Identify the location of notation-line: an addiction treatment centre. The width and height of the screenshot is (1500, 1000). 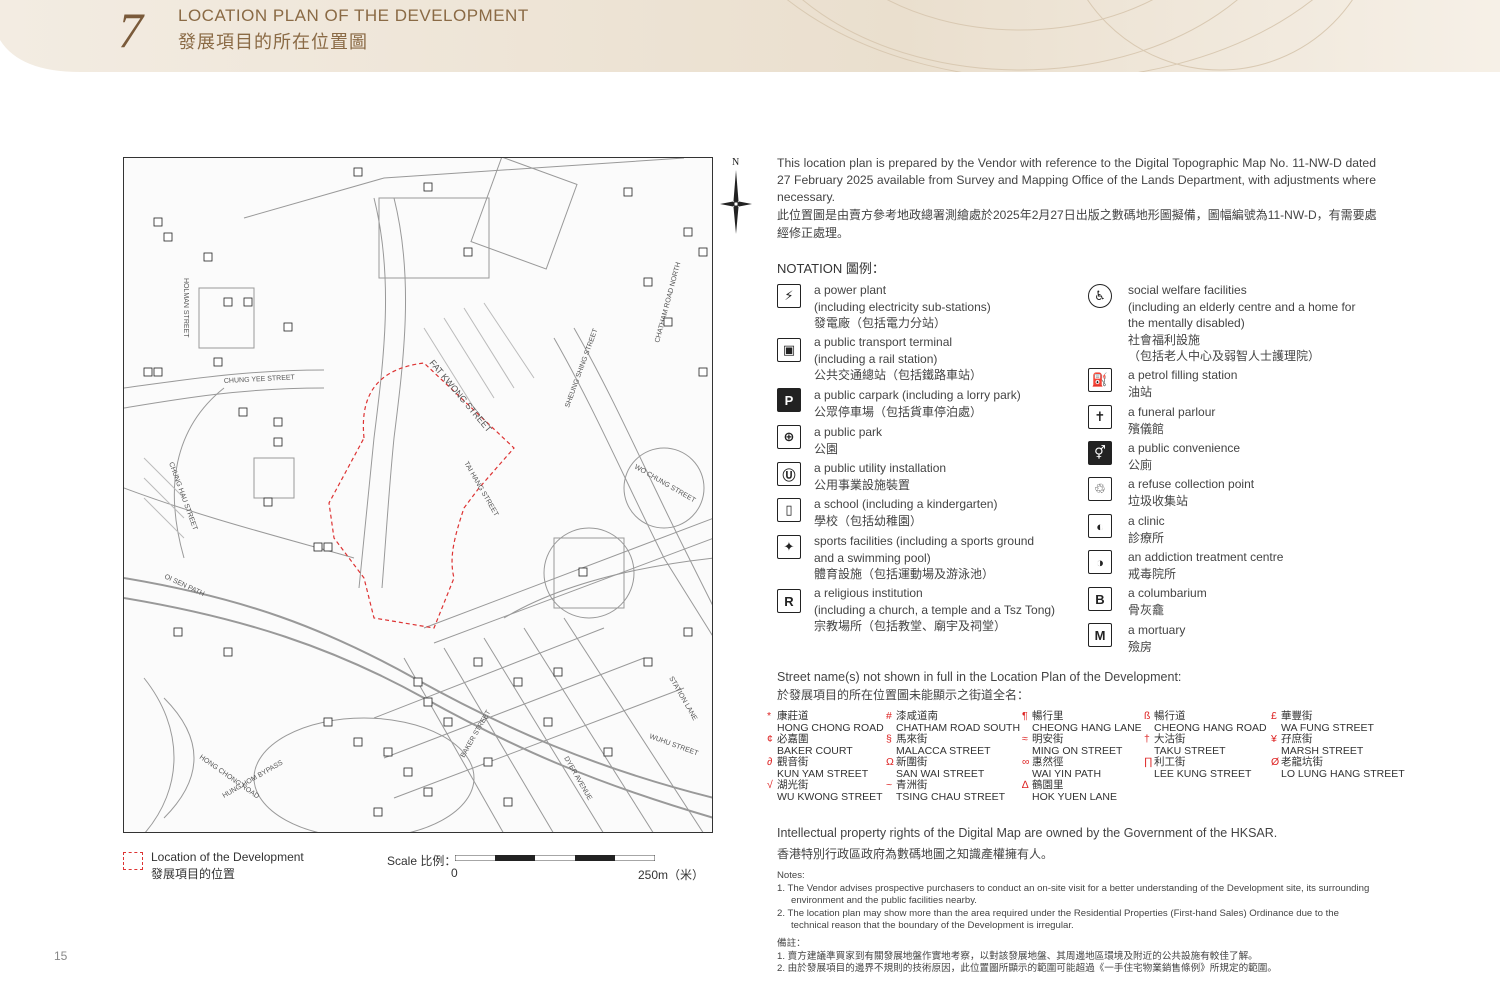
(1206, 557).